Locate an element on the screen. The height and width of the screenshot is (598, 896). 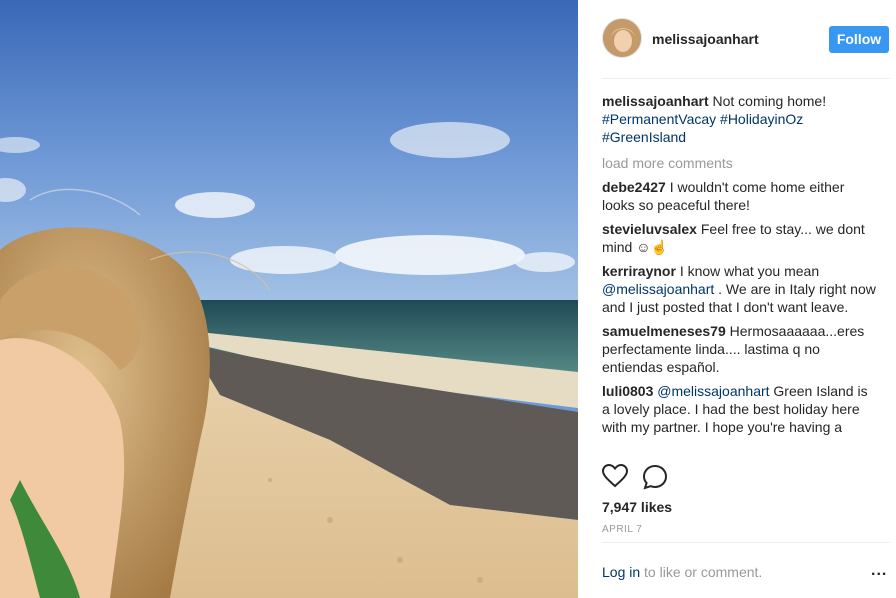
avatar is located at coordinates (622, 38).